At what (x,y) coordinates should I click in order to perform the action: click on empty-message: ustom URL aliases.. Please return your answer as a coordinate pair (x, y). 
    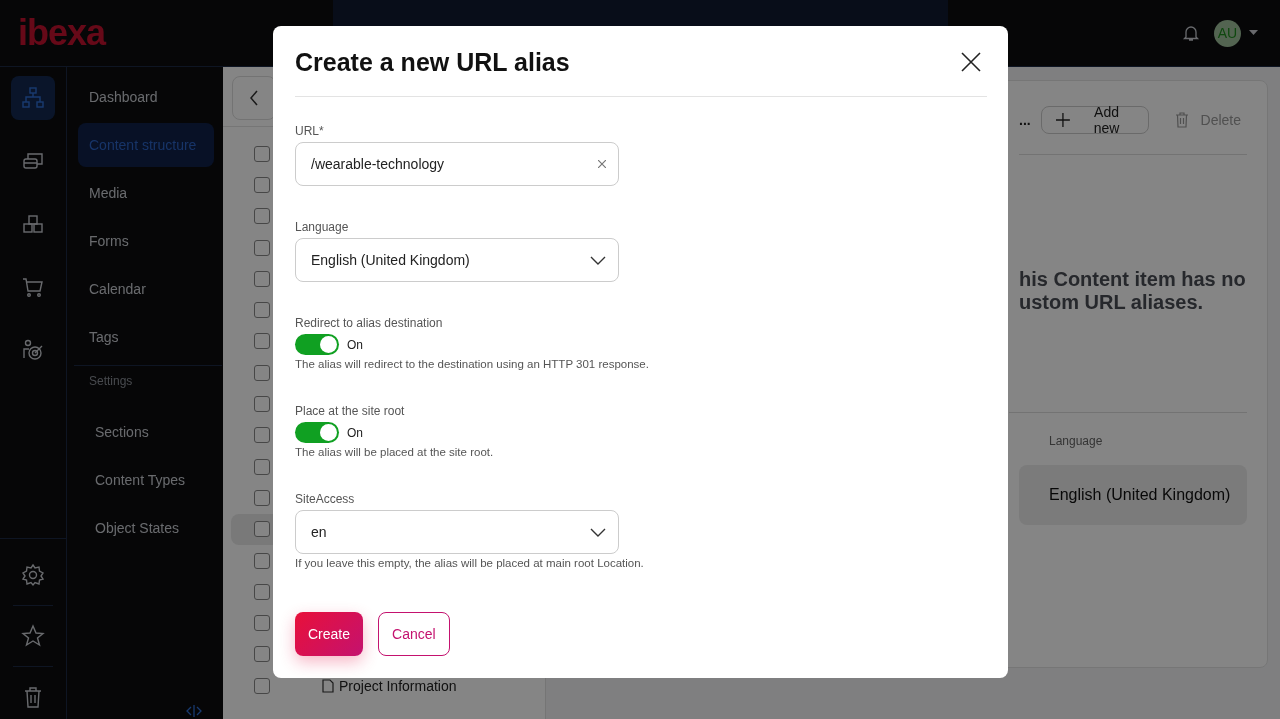
    Looking at the image, I should click on (1112, 302).